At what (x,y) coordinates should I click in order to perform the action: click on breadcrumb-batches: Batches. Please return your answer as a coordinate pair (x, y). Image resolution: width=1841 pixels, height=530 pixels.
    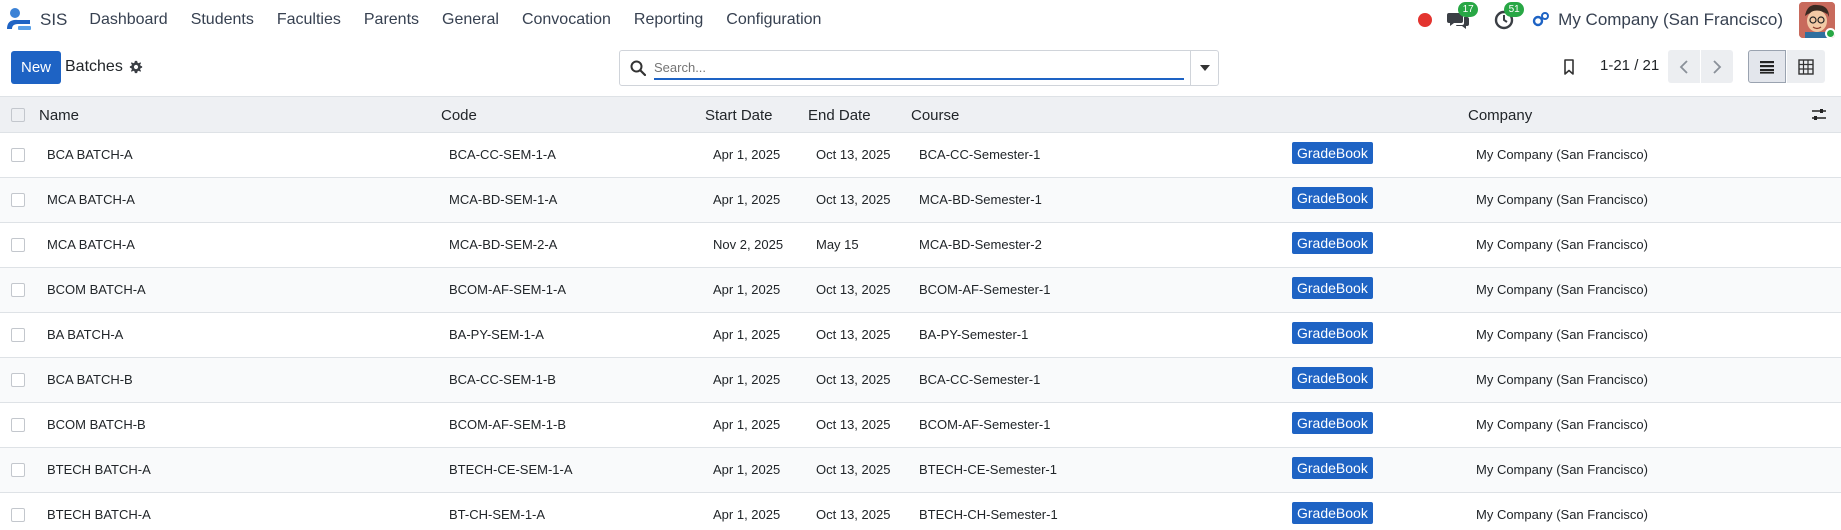
    Looking at the image, I should click on (94, 66).